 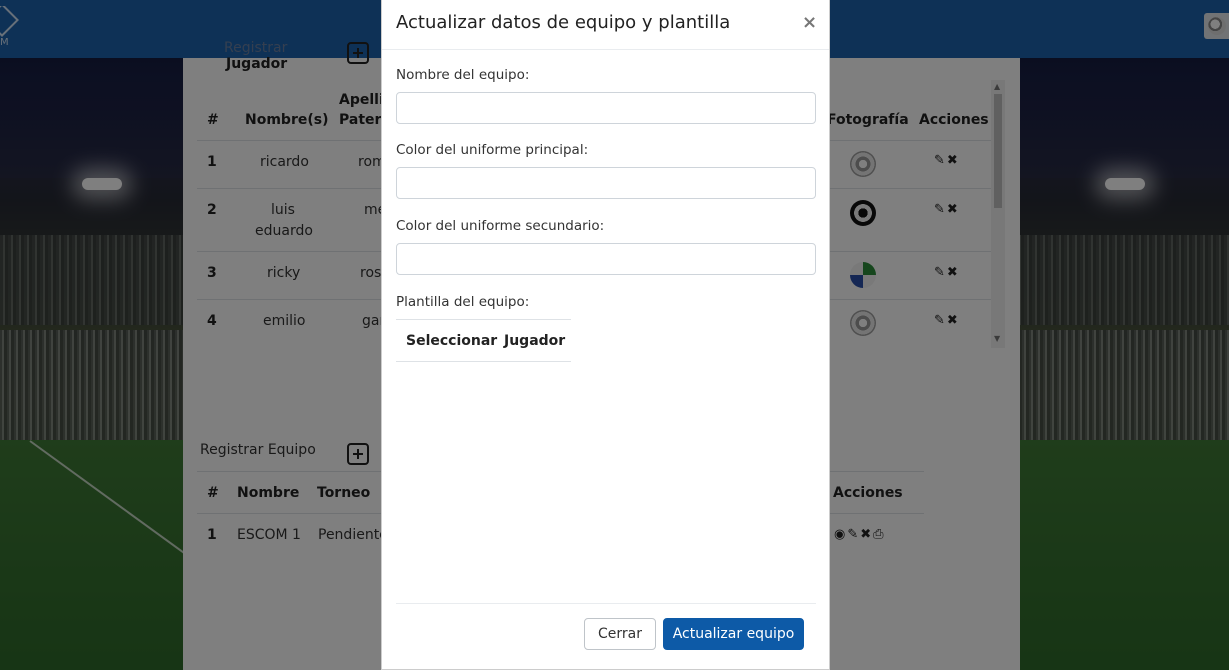 What do you see at coordinates (492, 150) in the screenshot?
I see `primary-color-label: Color del uniforme principal:` at bounding box center [492, 150].